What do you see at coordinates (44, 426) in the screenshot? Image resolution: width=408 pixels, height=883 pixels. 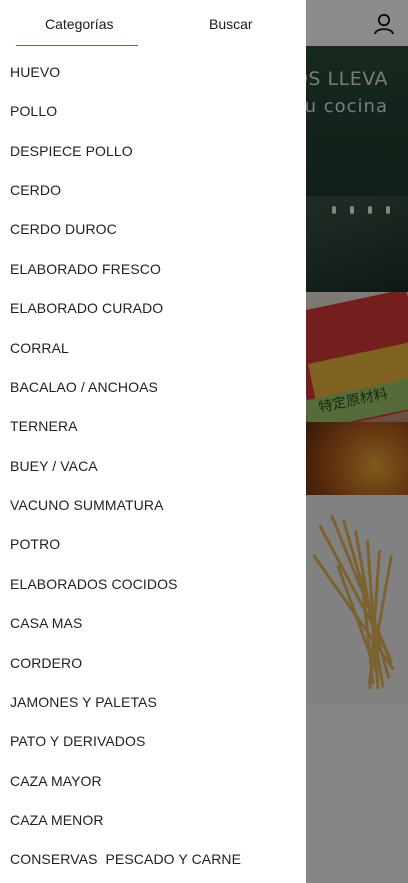 I see `category-item-ternera: TERNERA` at bounding box center [44, 426].